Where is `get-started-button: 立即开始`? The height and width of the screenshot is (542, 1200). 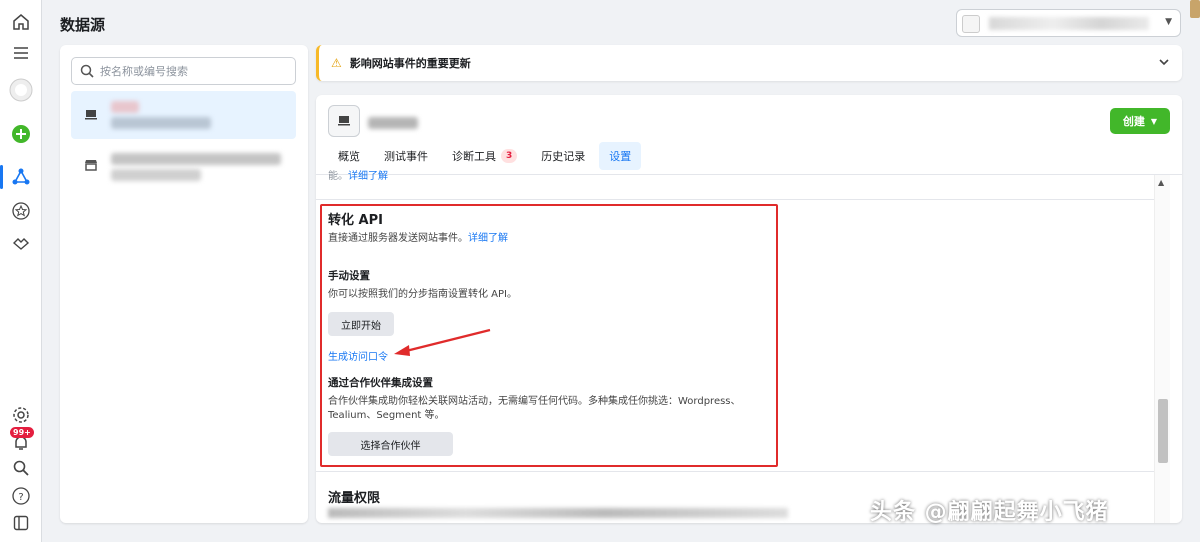
get-started-button: 立即开始 is located at coordinates (361, 324).